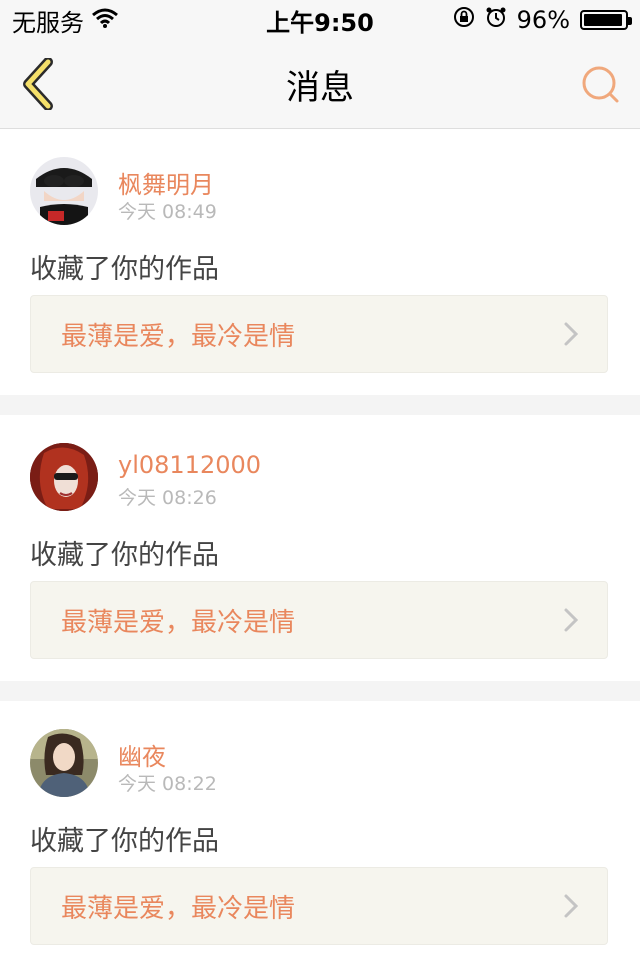  I want to click on search-button, so click(600, 84).